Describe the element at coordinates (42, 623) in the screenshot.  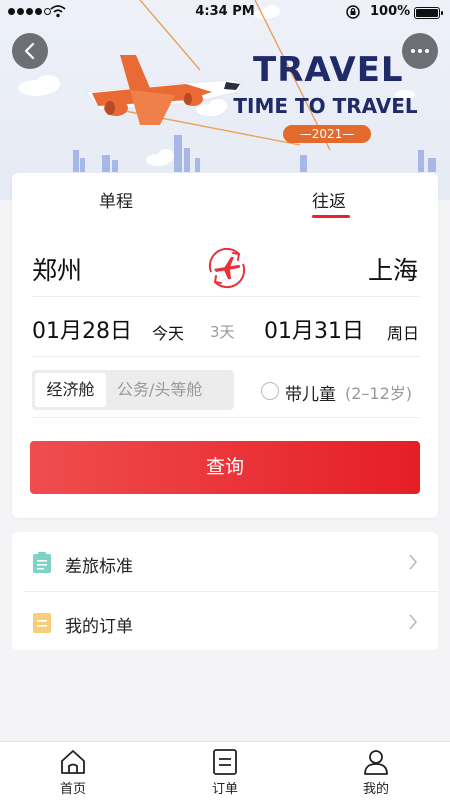
I see `order-list-icon` at that location.